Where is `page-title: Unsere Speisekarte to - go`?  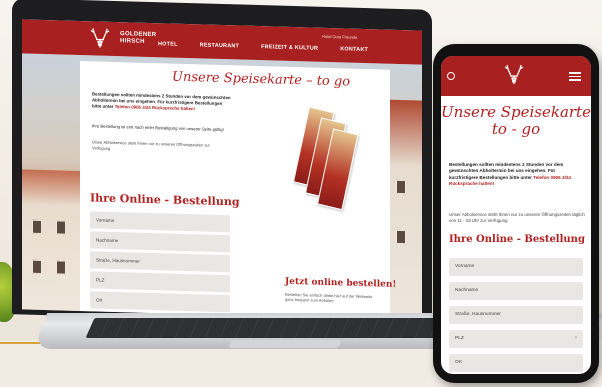
page-title: Unsere Speisekarte to - go is located at coordinates (516, 120).